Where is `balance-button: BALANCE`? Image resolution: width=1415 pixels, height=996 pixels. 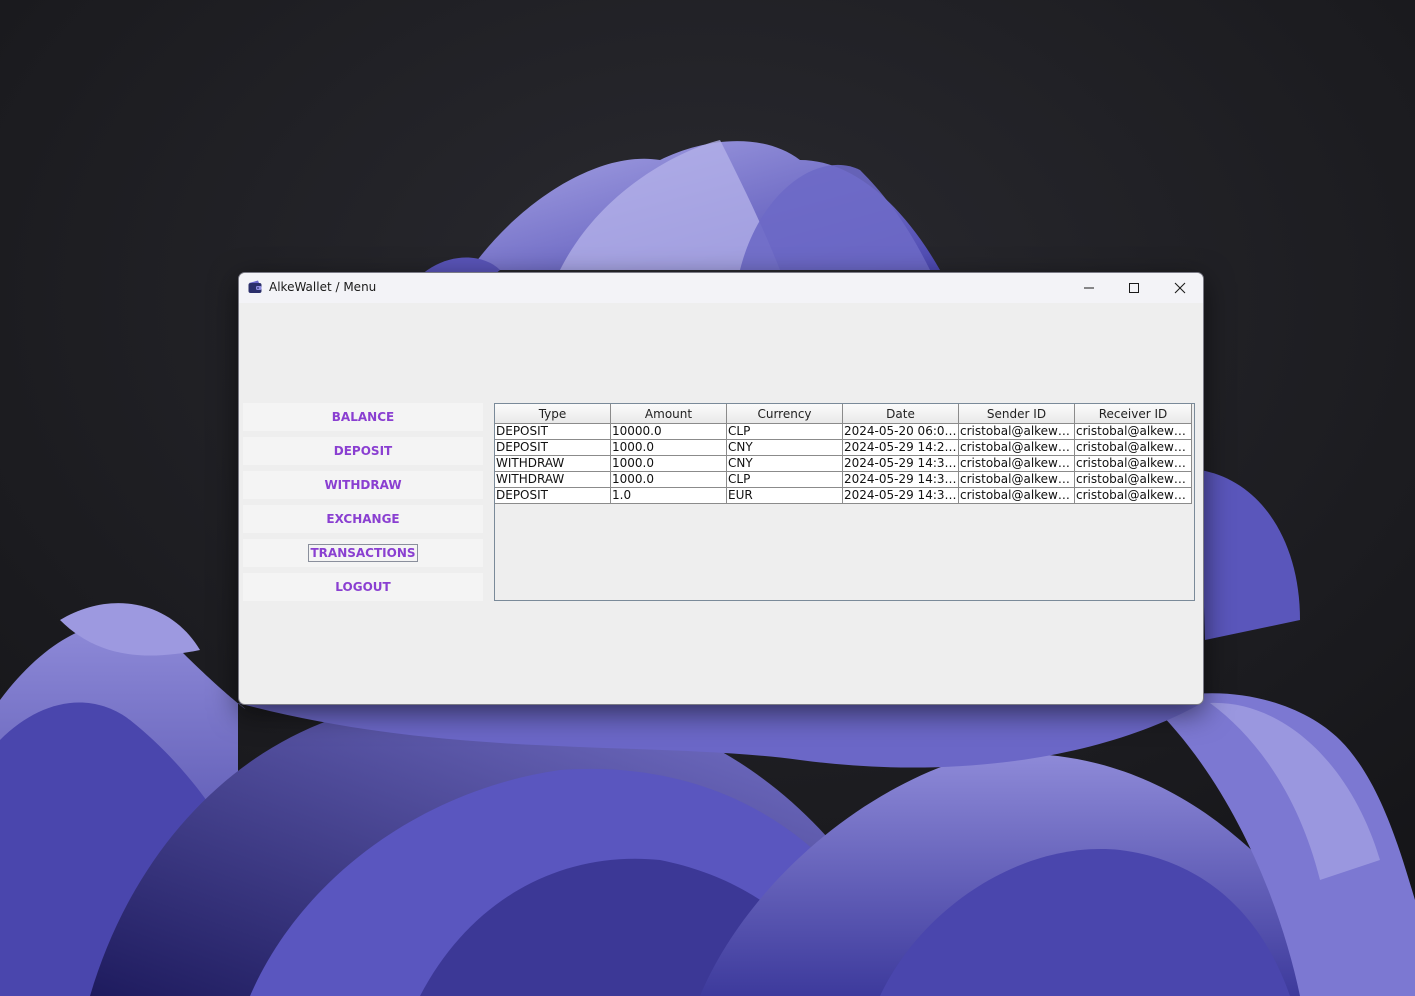
balance-button: BALANCE is located at coordinates (363, 417).